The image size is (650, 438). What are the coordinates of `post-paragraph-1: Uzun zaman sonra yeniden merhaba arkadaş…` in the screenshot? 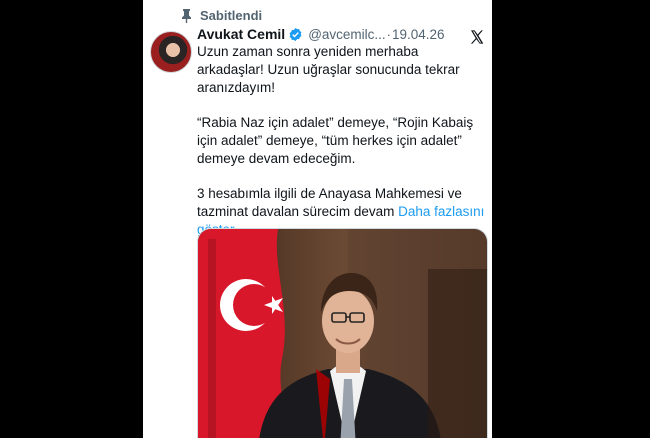 It's located at (328, 69).